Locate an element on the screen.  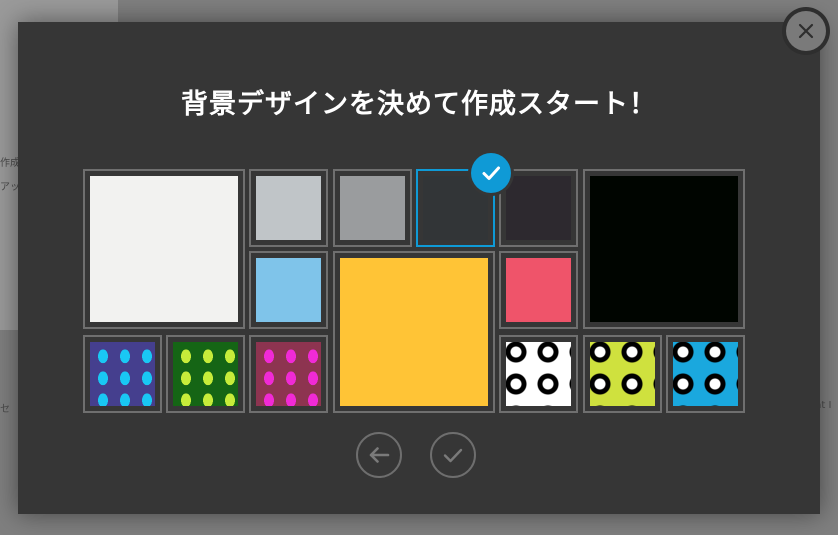
swatch-drops-magenta-on-maroon is located at coordinates (288, 374).